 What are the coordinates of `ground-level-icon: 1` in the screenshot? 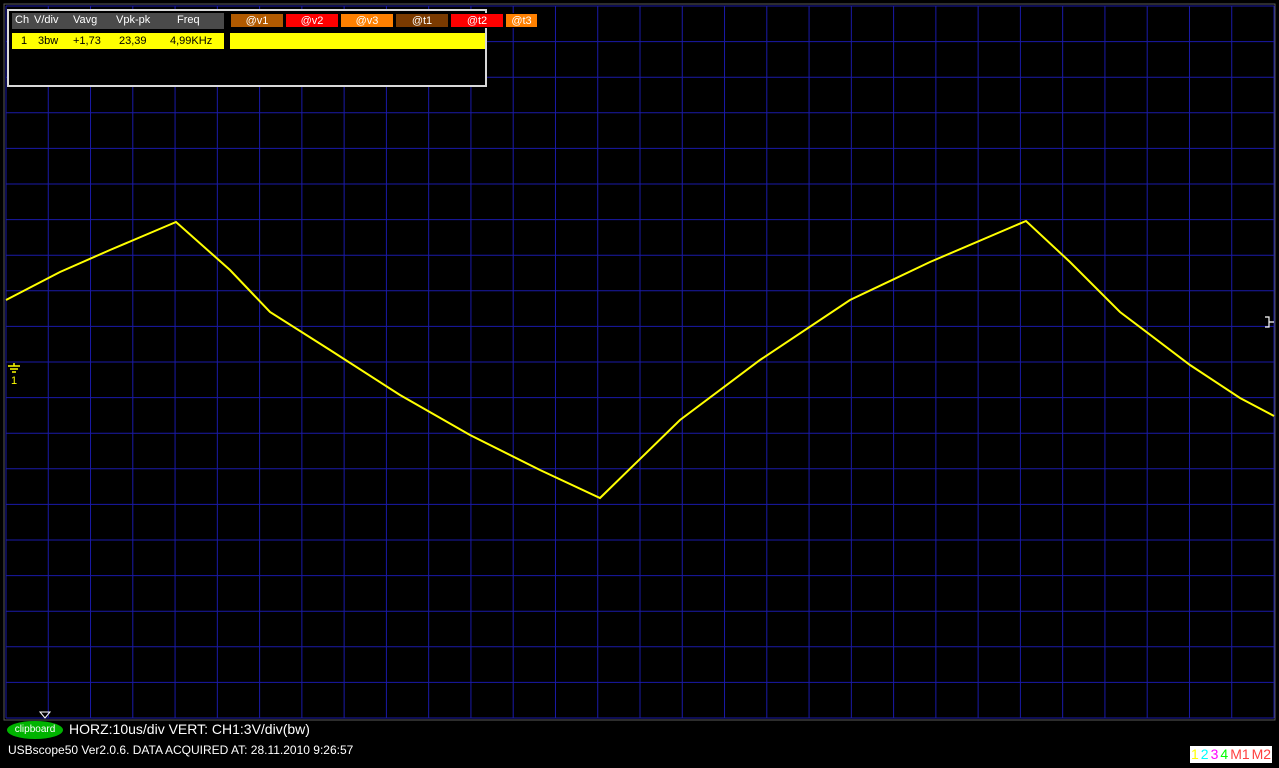 It's located at (14, 374).